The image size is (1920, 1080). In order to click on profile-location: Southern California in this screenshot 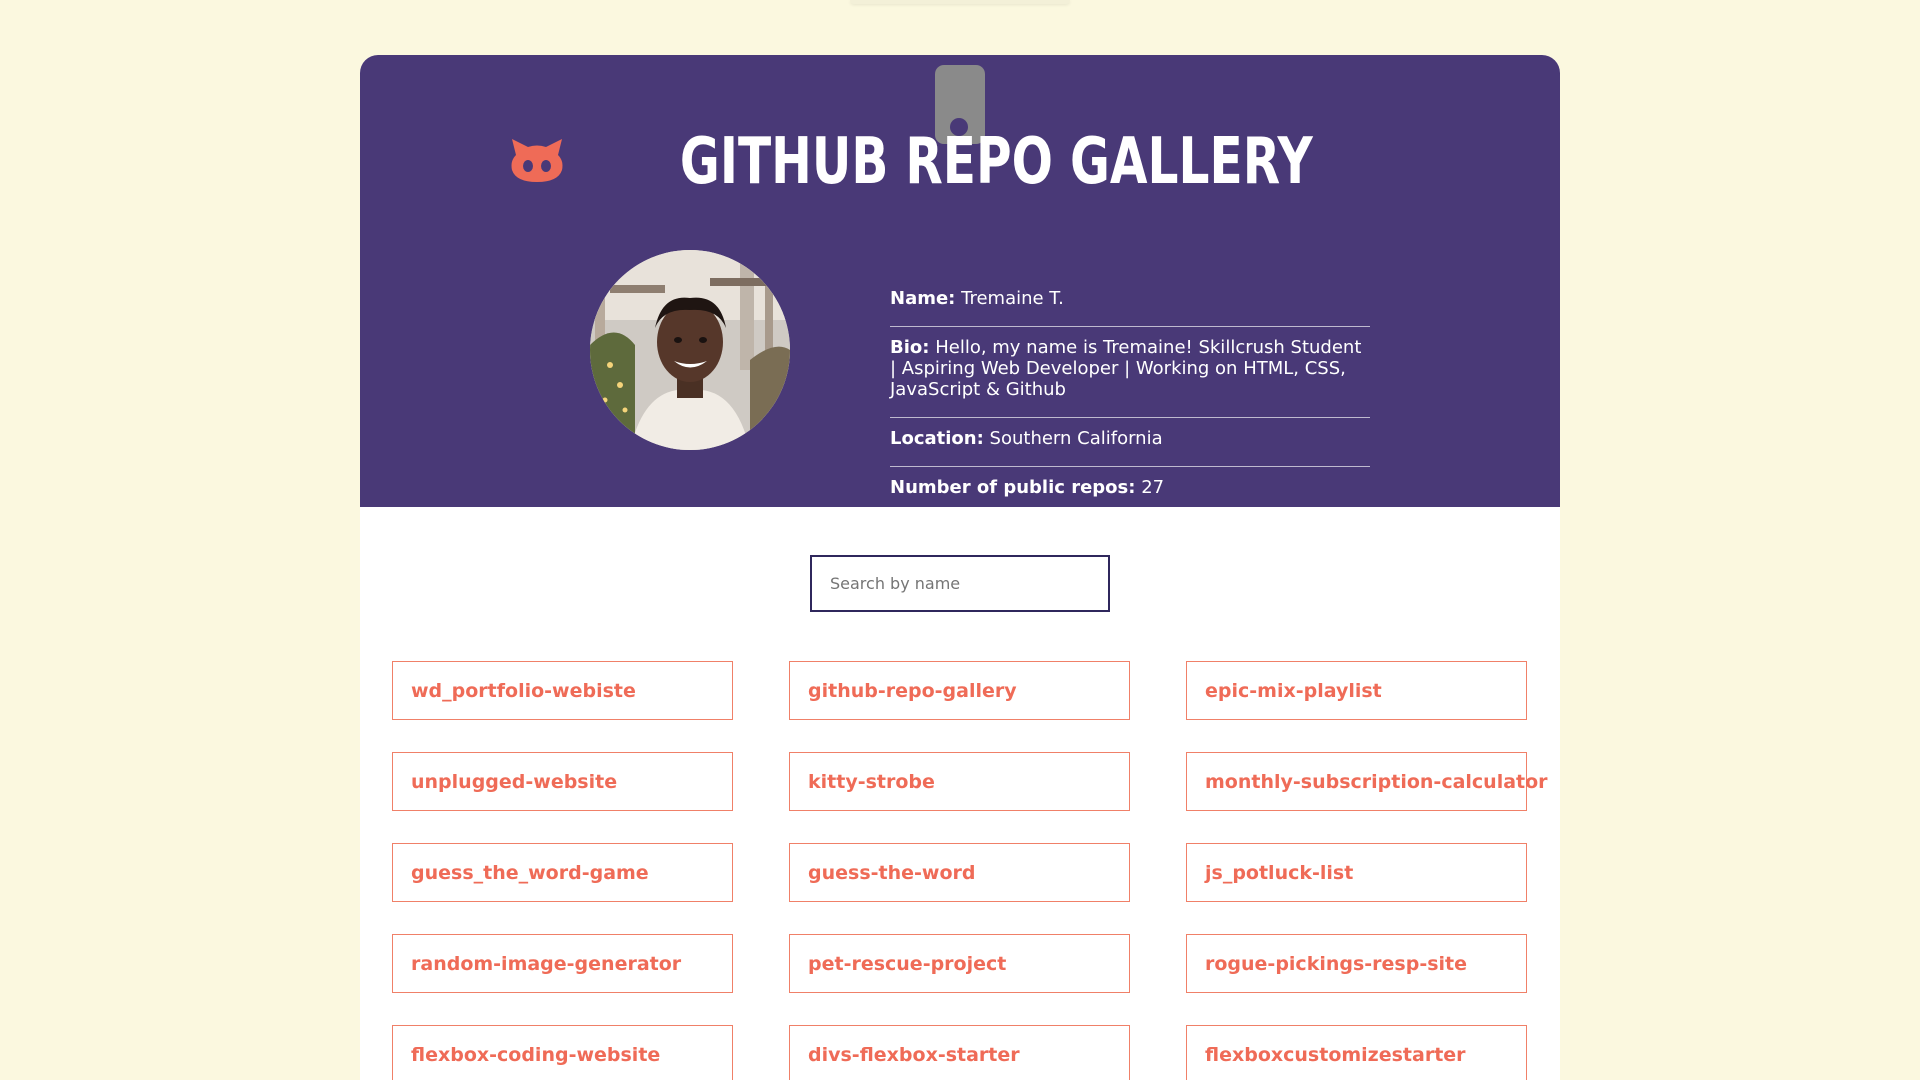, I will do `click(1076, 438)`.